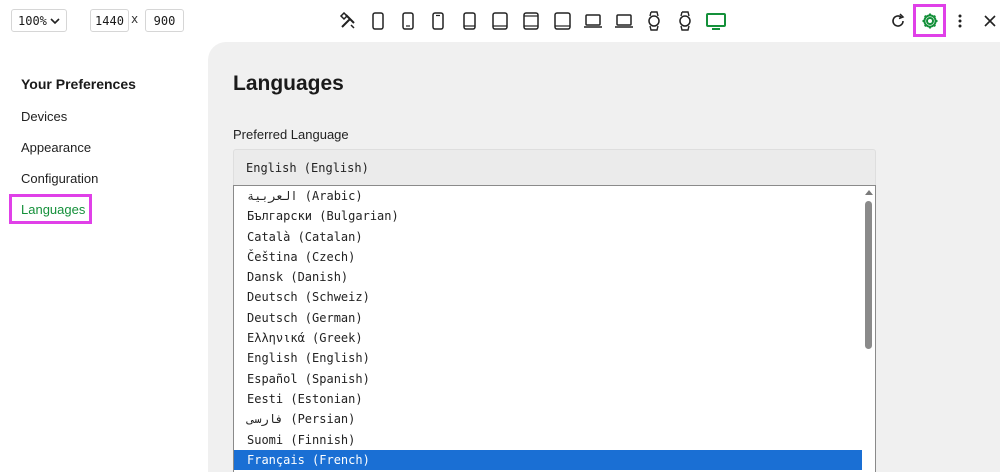  Describe the element at coordinates (53, 209) in the screenshot. I see `sidebar-item-label: Languages` at that location.